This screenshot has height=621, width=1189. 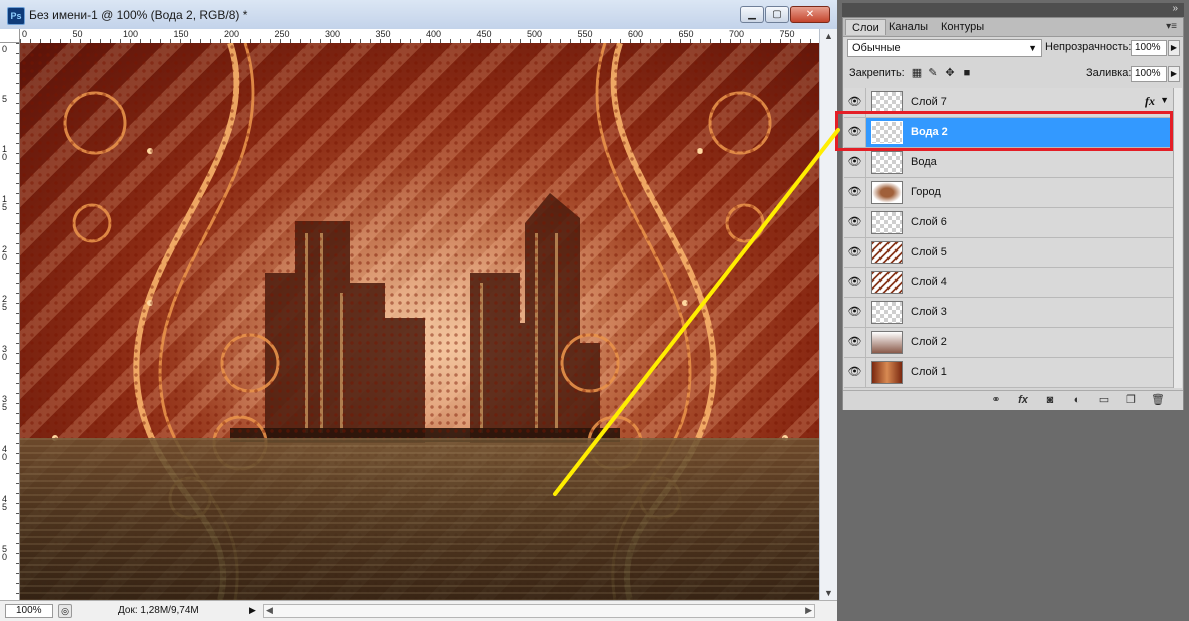 I want to click on layer-row: 👁 Вода 2, so click(x=1008, y=133).